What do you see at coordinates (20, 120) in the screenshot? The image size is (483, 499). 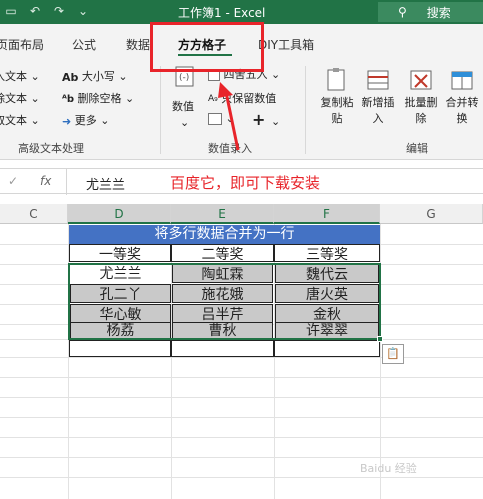 I see `extract-text-button: 取文本 ⌄` at bounding box center [20, 120].